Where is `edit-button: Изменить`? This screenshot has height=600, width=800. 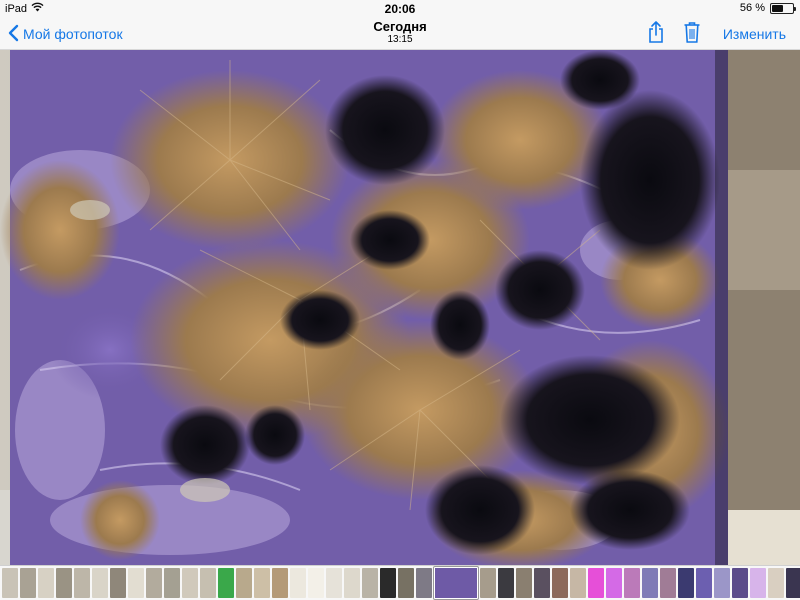 edit-button: Изменить is located at coordinates (754, 34).